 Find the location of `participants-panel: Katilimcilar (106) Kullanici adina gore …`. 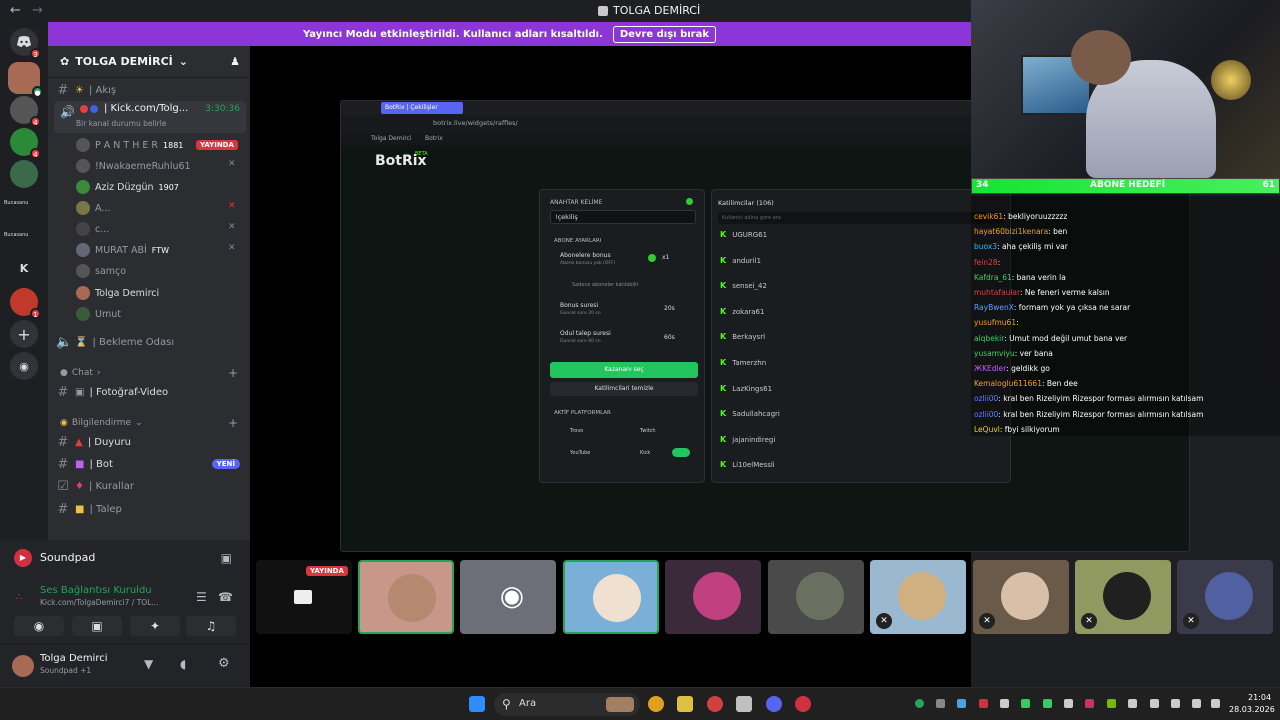

participants-panel: Katilimcilar (106) Kullanici adina gore … is located at coordinates (861, 336).